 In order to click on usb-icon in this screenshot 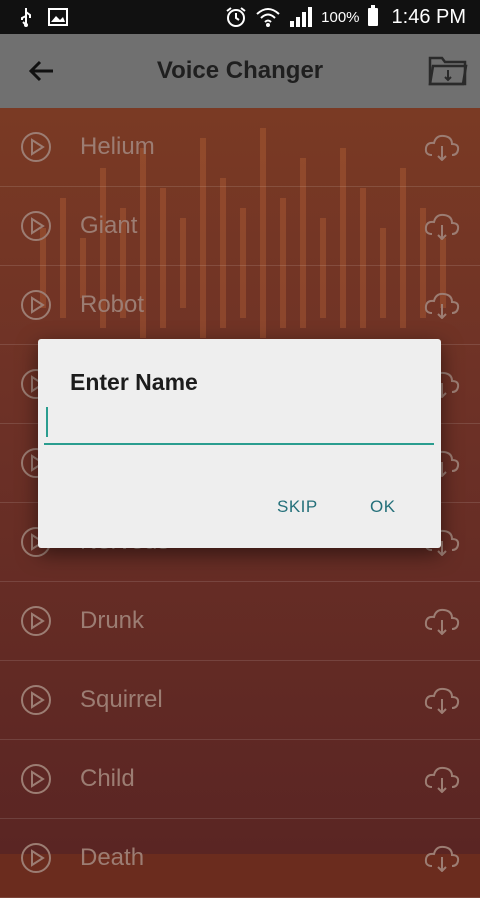, I will do `click(26, 17)`.